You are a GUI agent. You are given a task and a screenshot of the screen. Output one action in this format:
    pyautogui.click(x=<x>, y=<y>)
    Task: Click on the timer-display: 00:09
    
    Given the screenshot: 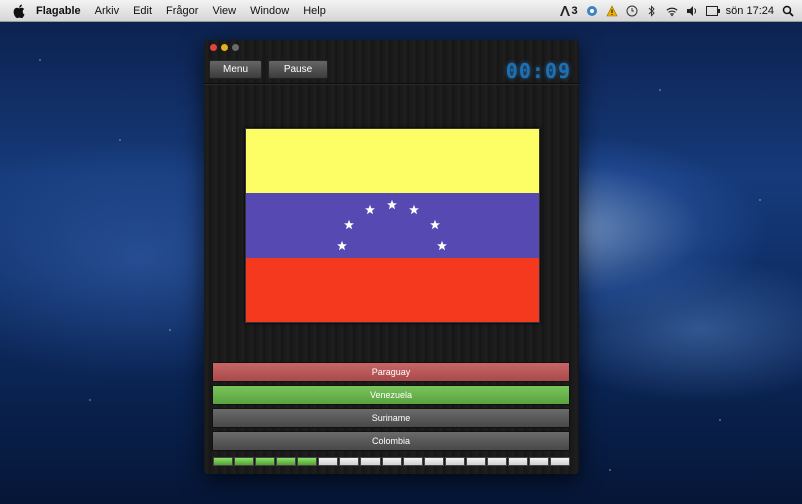 What is the action you would take?
    pyautogui.click(x=538, y=71)
    